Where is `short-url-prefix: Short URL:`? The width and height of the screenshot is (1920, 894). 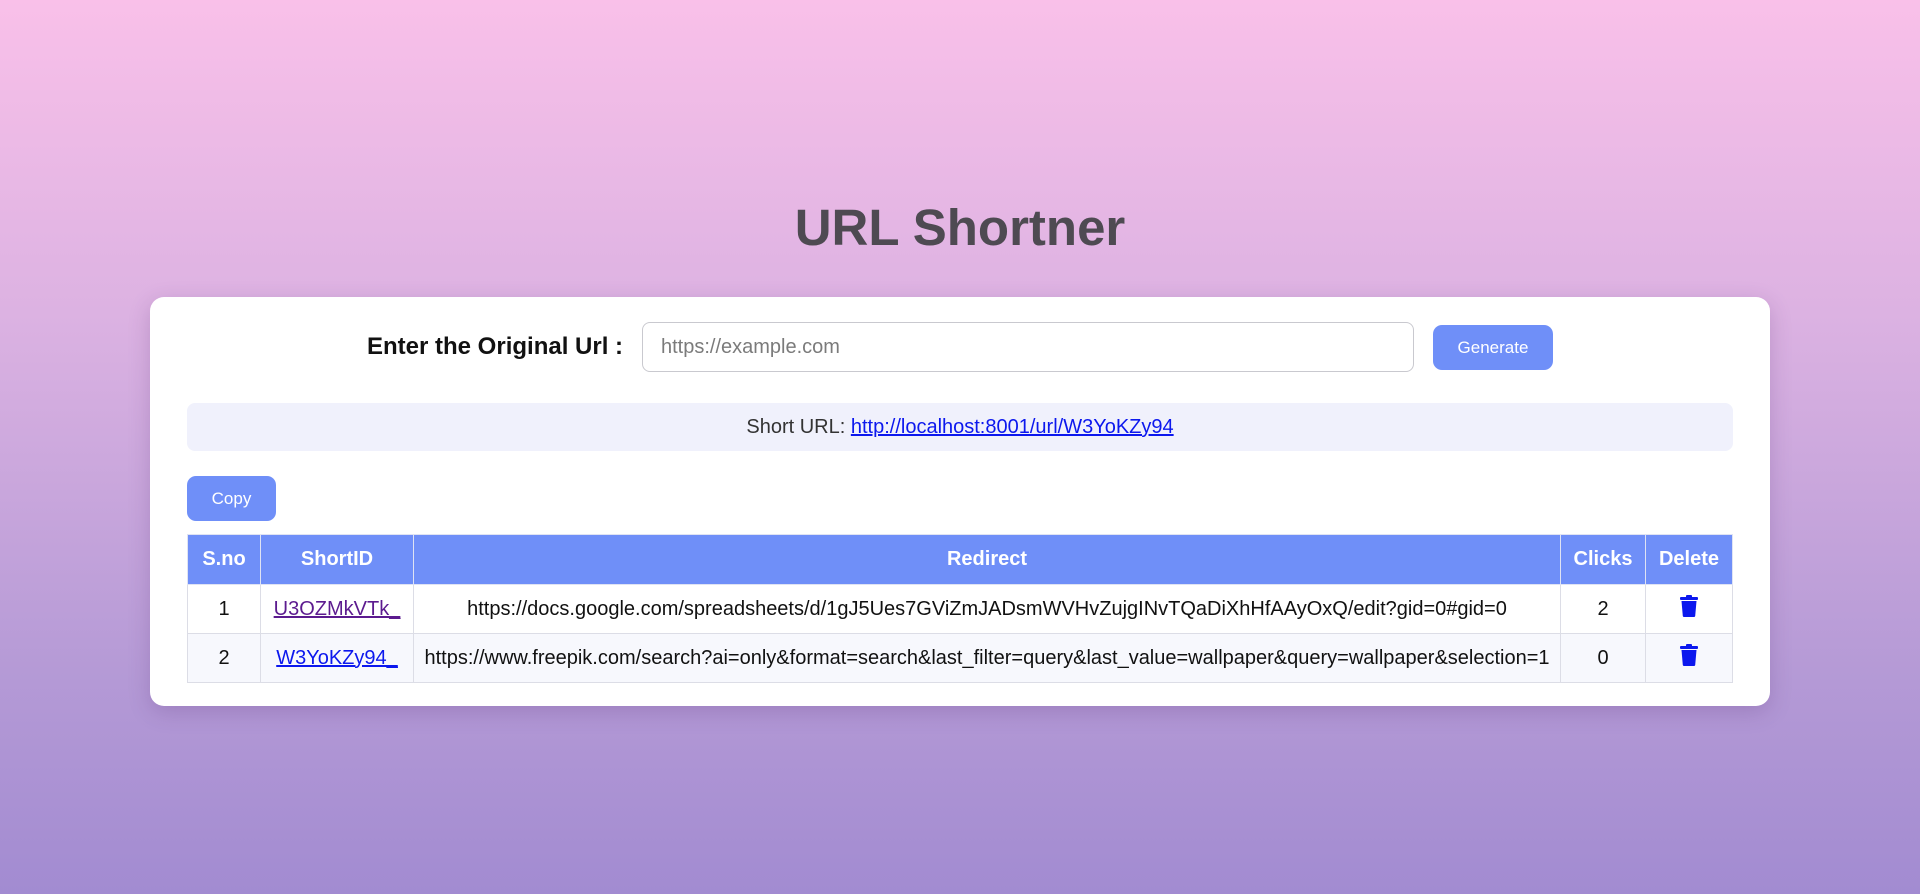
short-url-prefix: Short URL: is located at coordinates (798, 427).